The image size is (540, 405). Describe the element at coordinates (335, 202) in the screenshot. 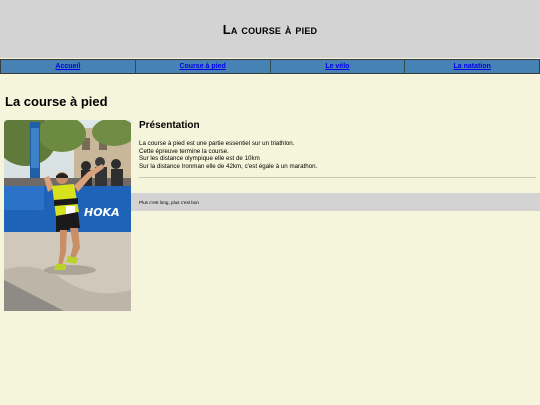

I see `footer: Plus c'est long, plus c'est bon` at that location.